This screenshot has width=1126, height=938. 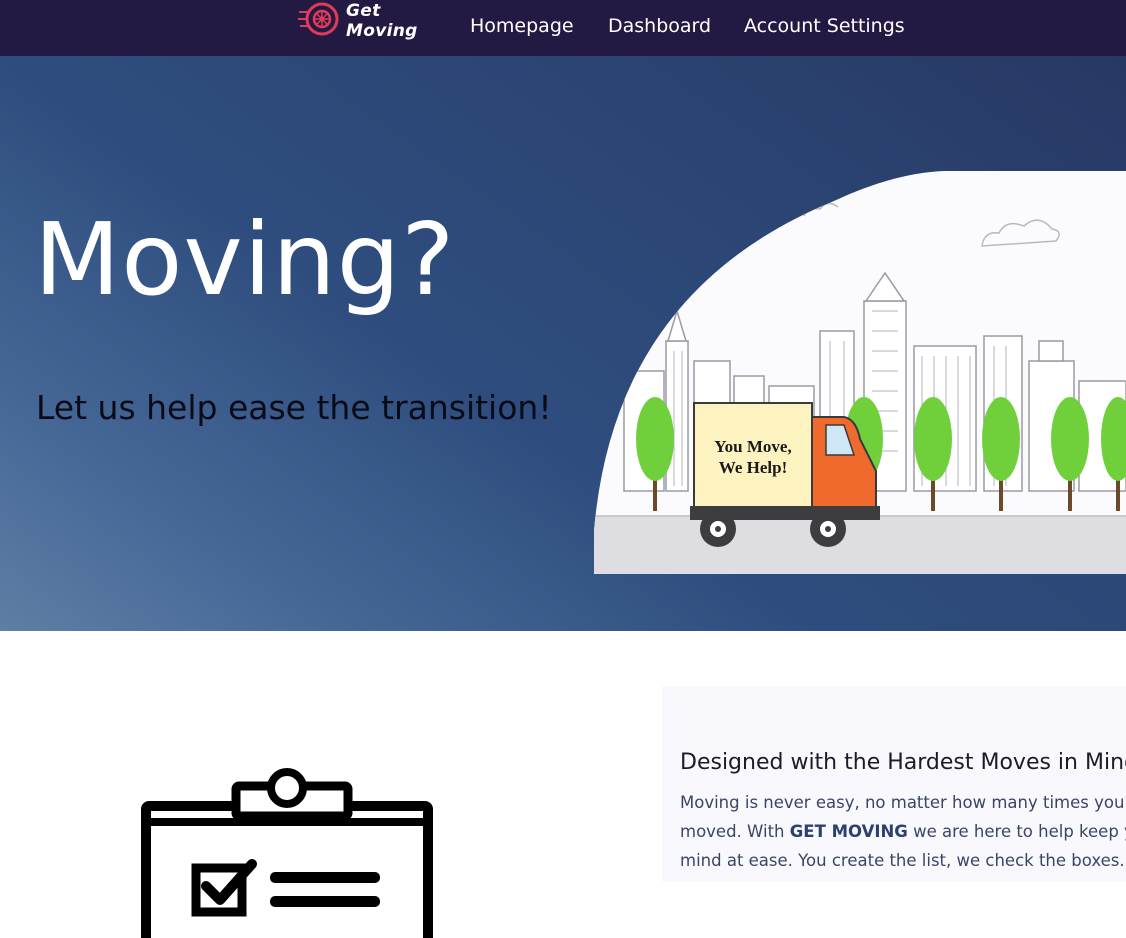 I want to click on feature-brand-emphasis: GET MOVING, so click(x=848, y=831).